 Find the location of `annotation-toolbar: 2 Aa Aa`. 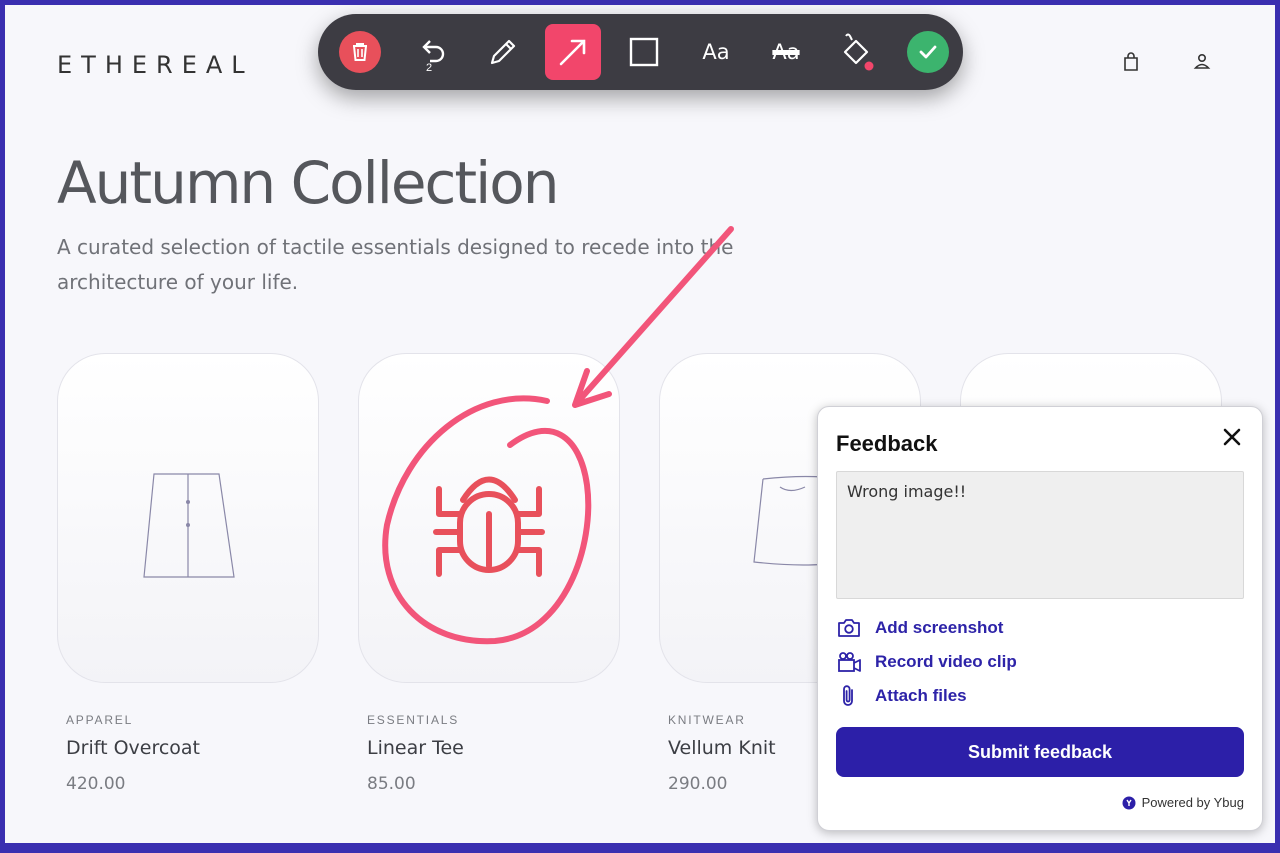

annotation-toolbar: 2 Aa Aa is located at coordinates (640, 52).